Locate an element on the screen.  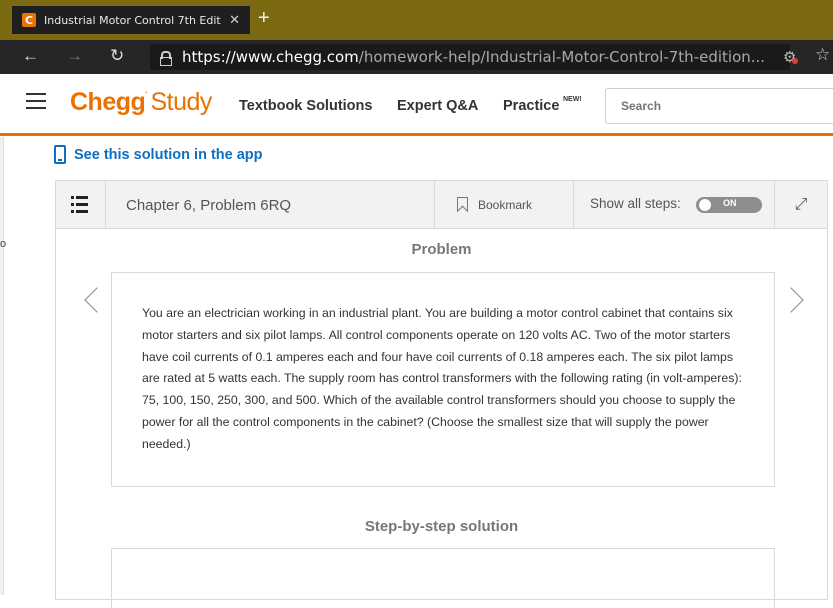
logo-study: Study is located at coordinates (181, 102).